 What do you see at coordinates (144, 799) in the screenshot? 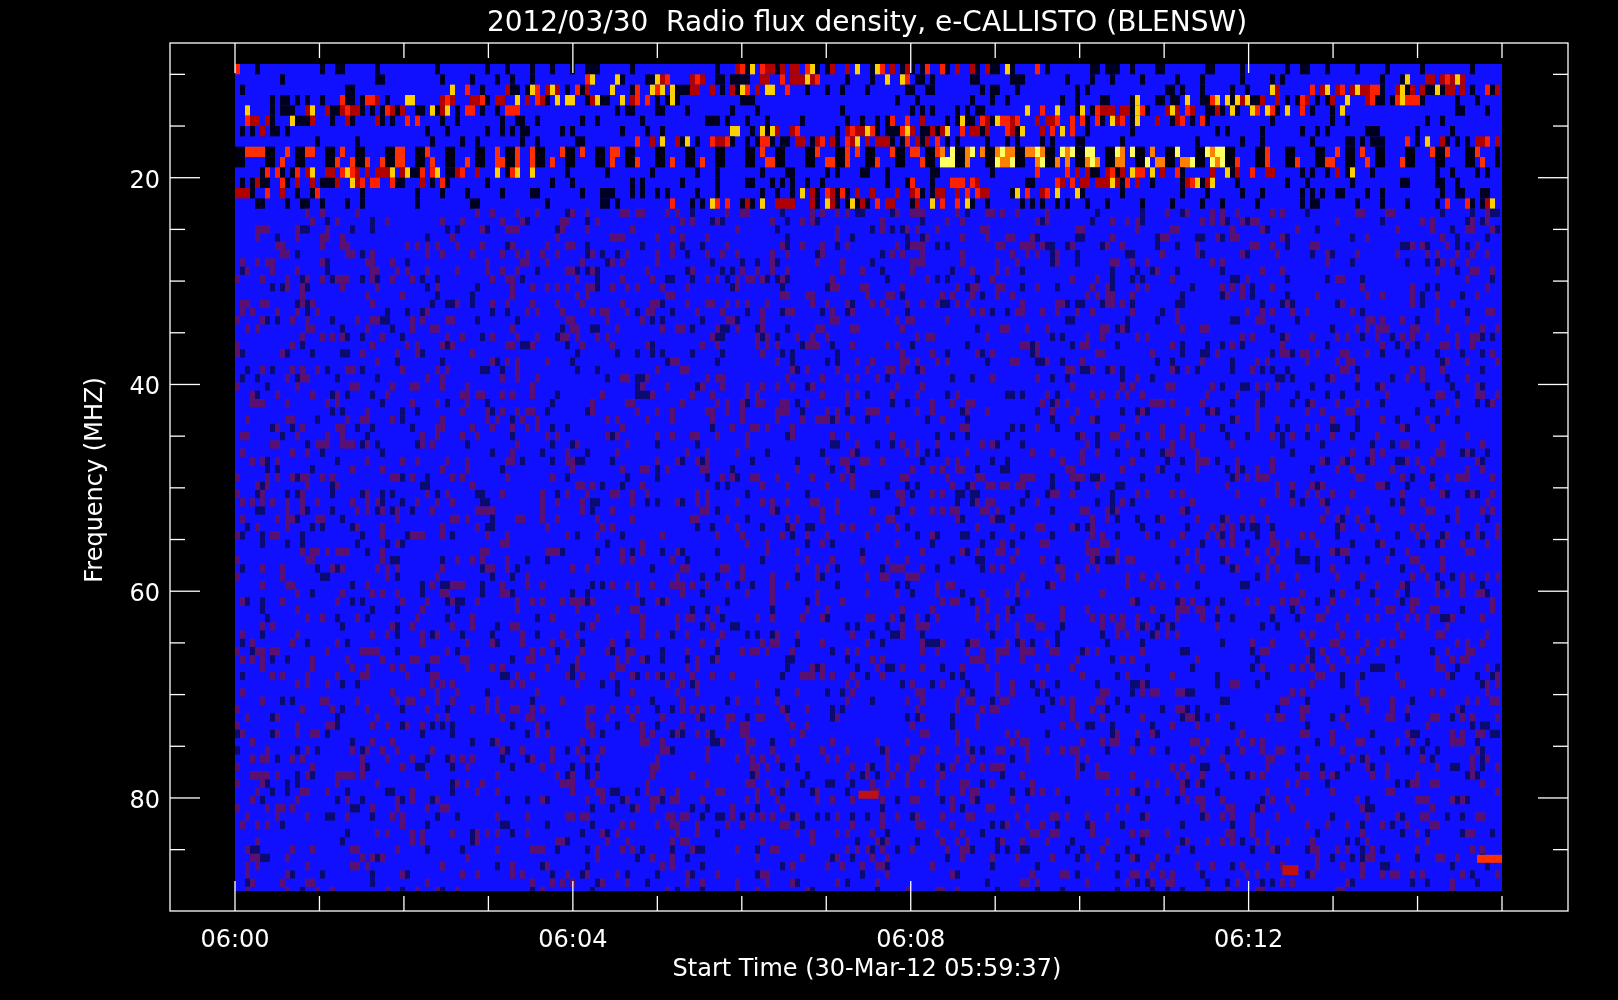
I see `tick-label: 80` at bounding box center [144, 799].